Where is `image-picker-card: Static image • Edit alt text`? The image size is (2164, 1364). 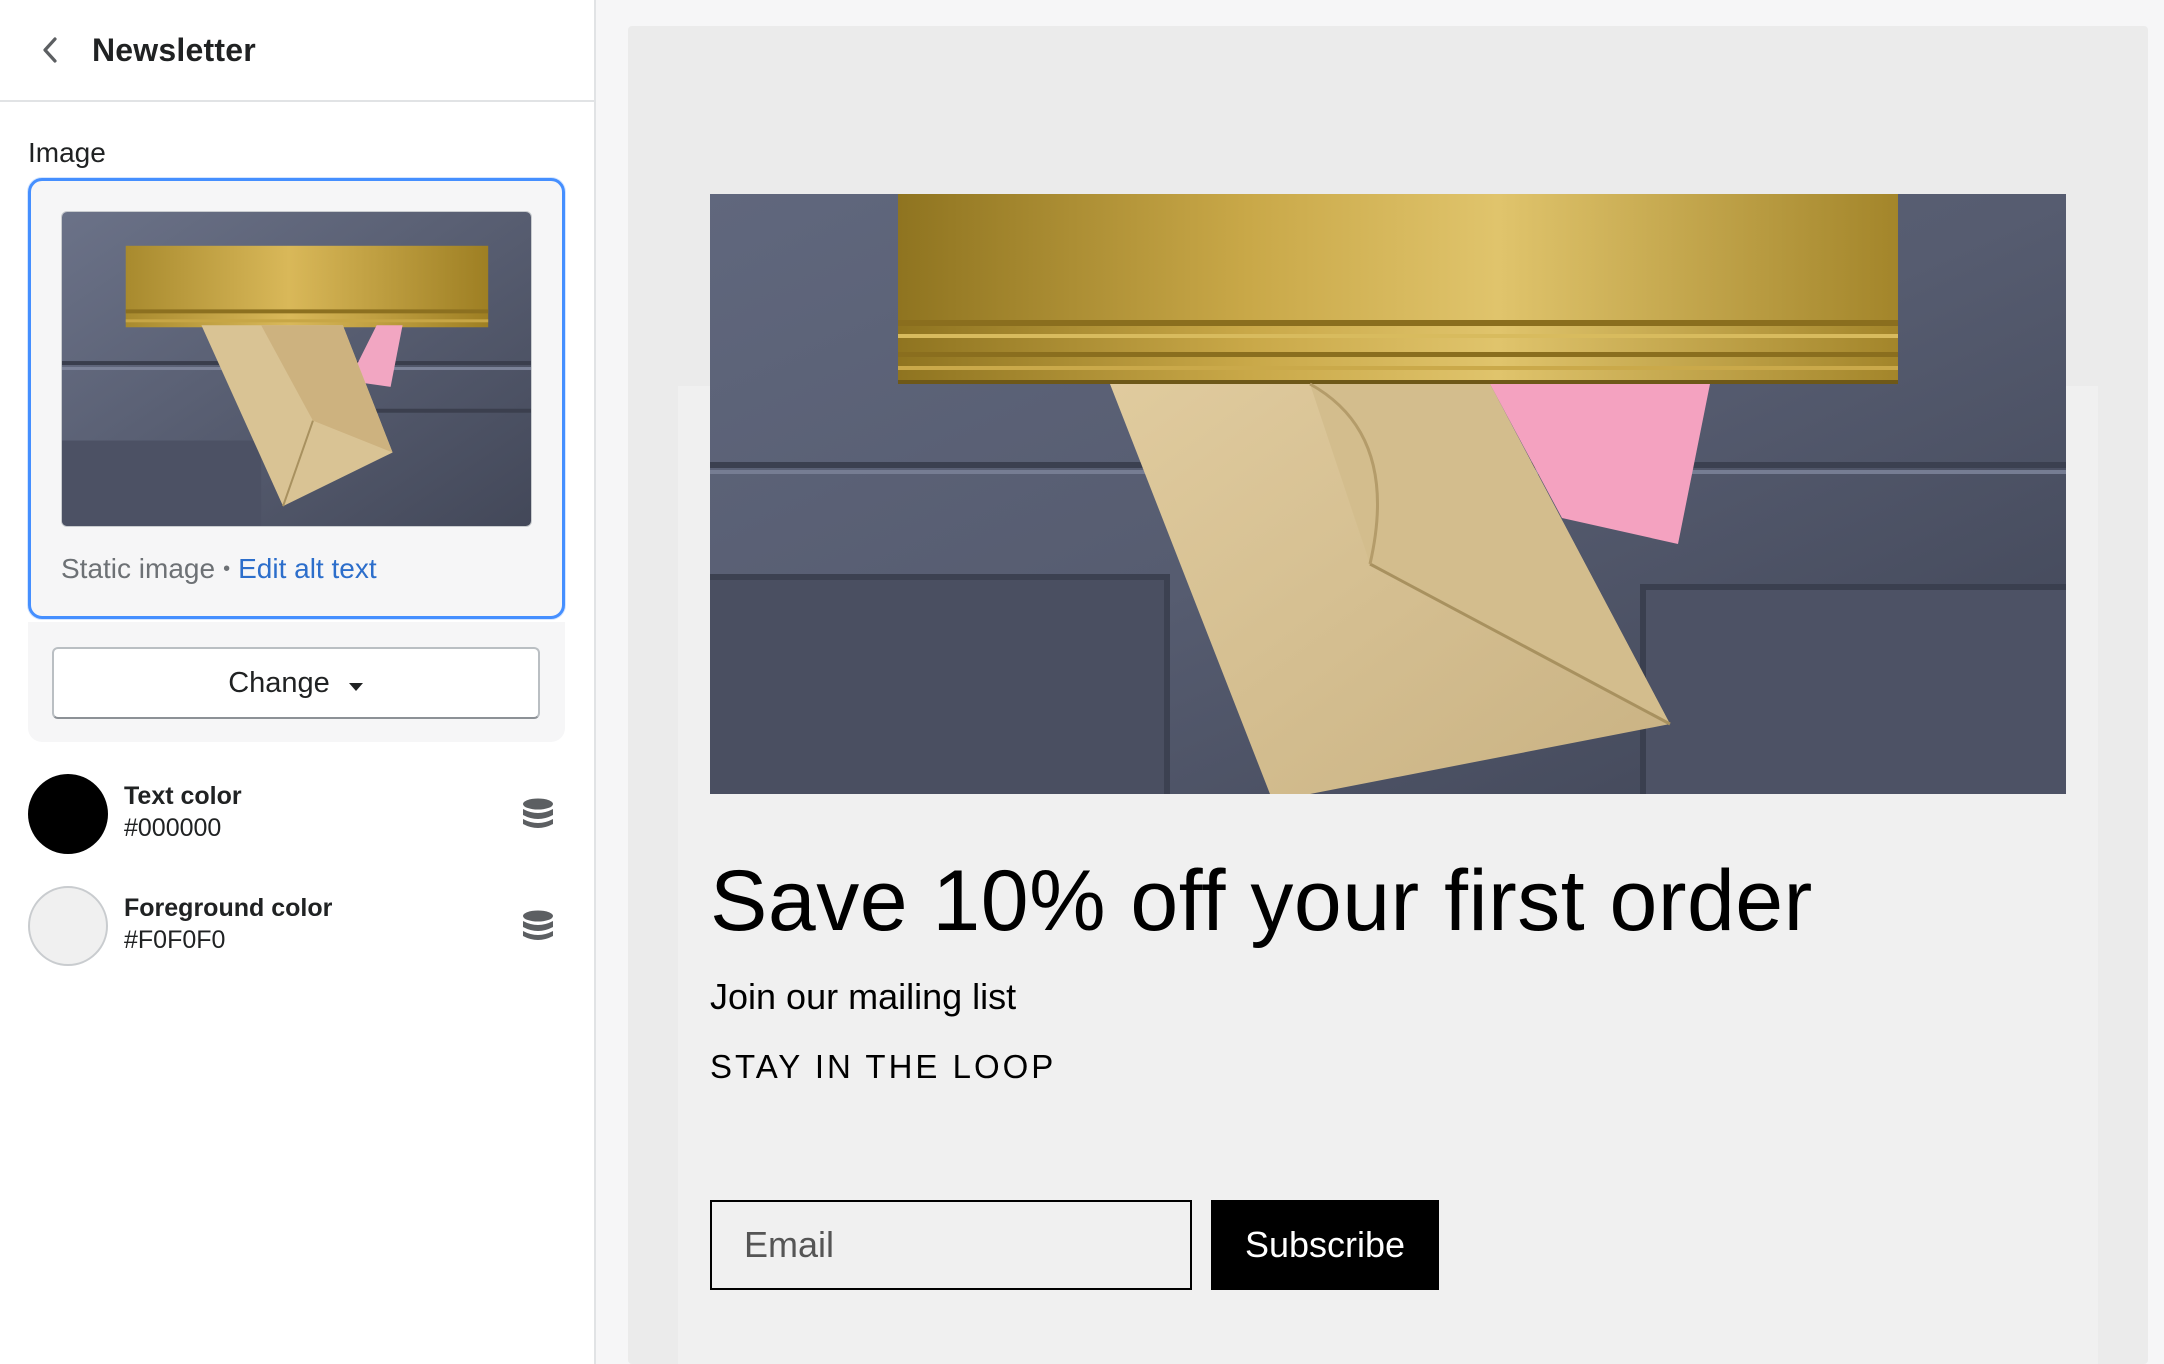
image-picker-card: Static image • Edit alt text is located at coordinates (296, 398).